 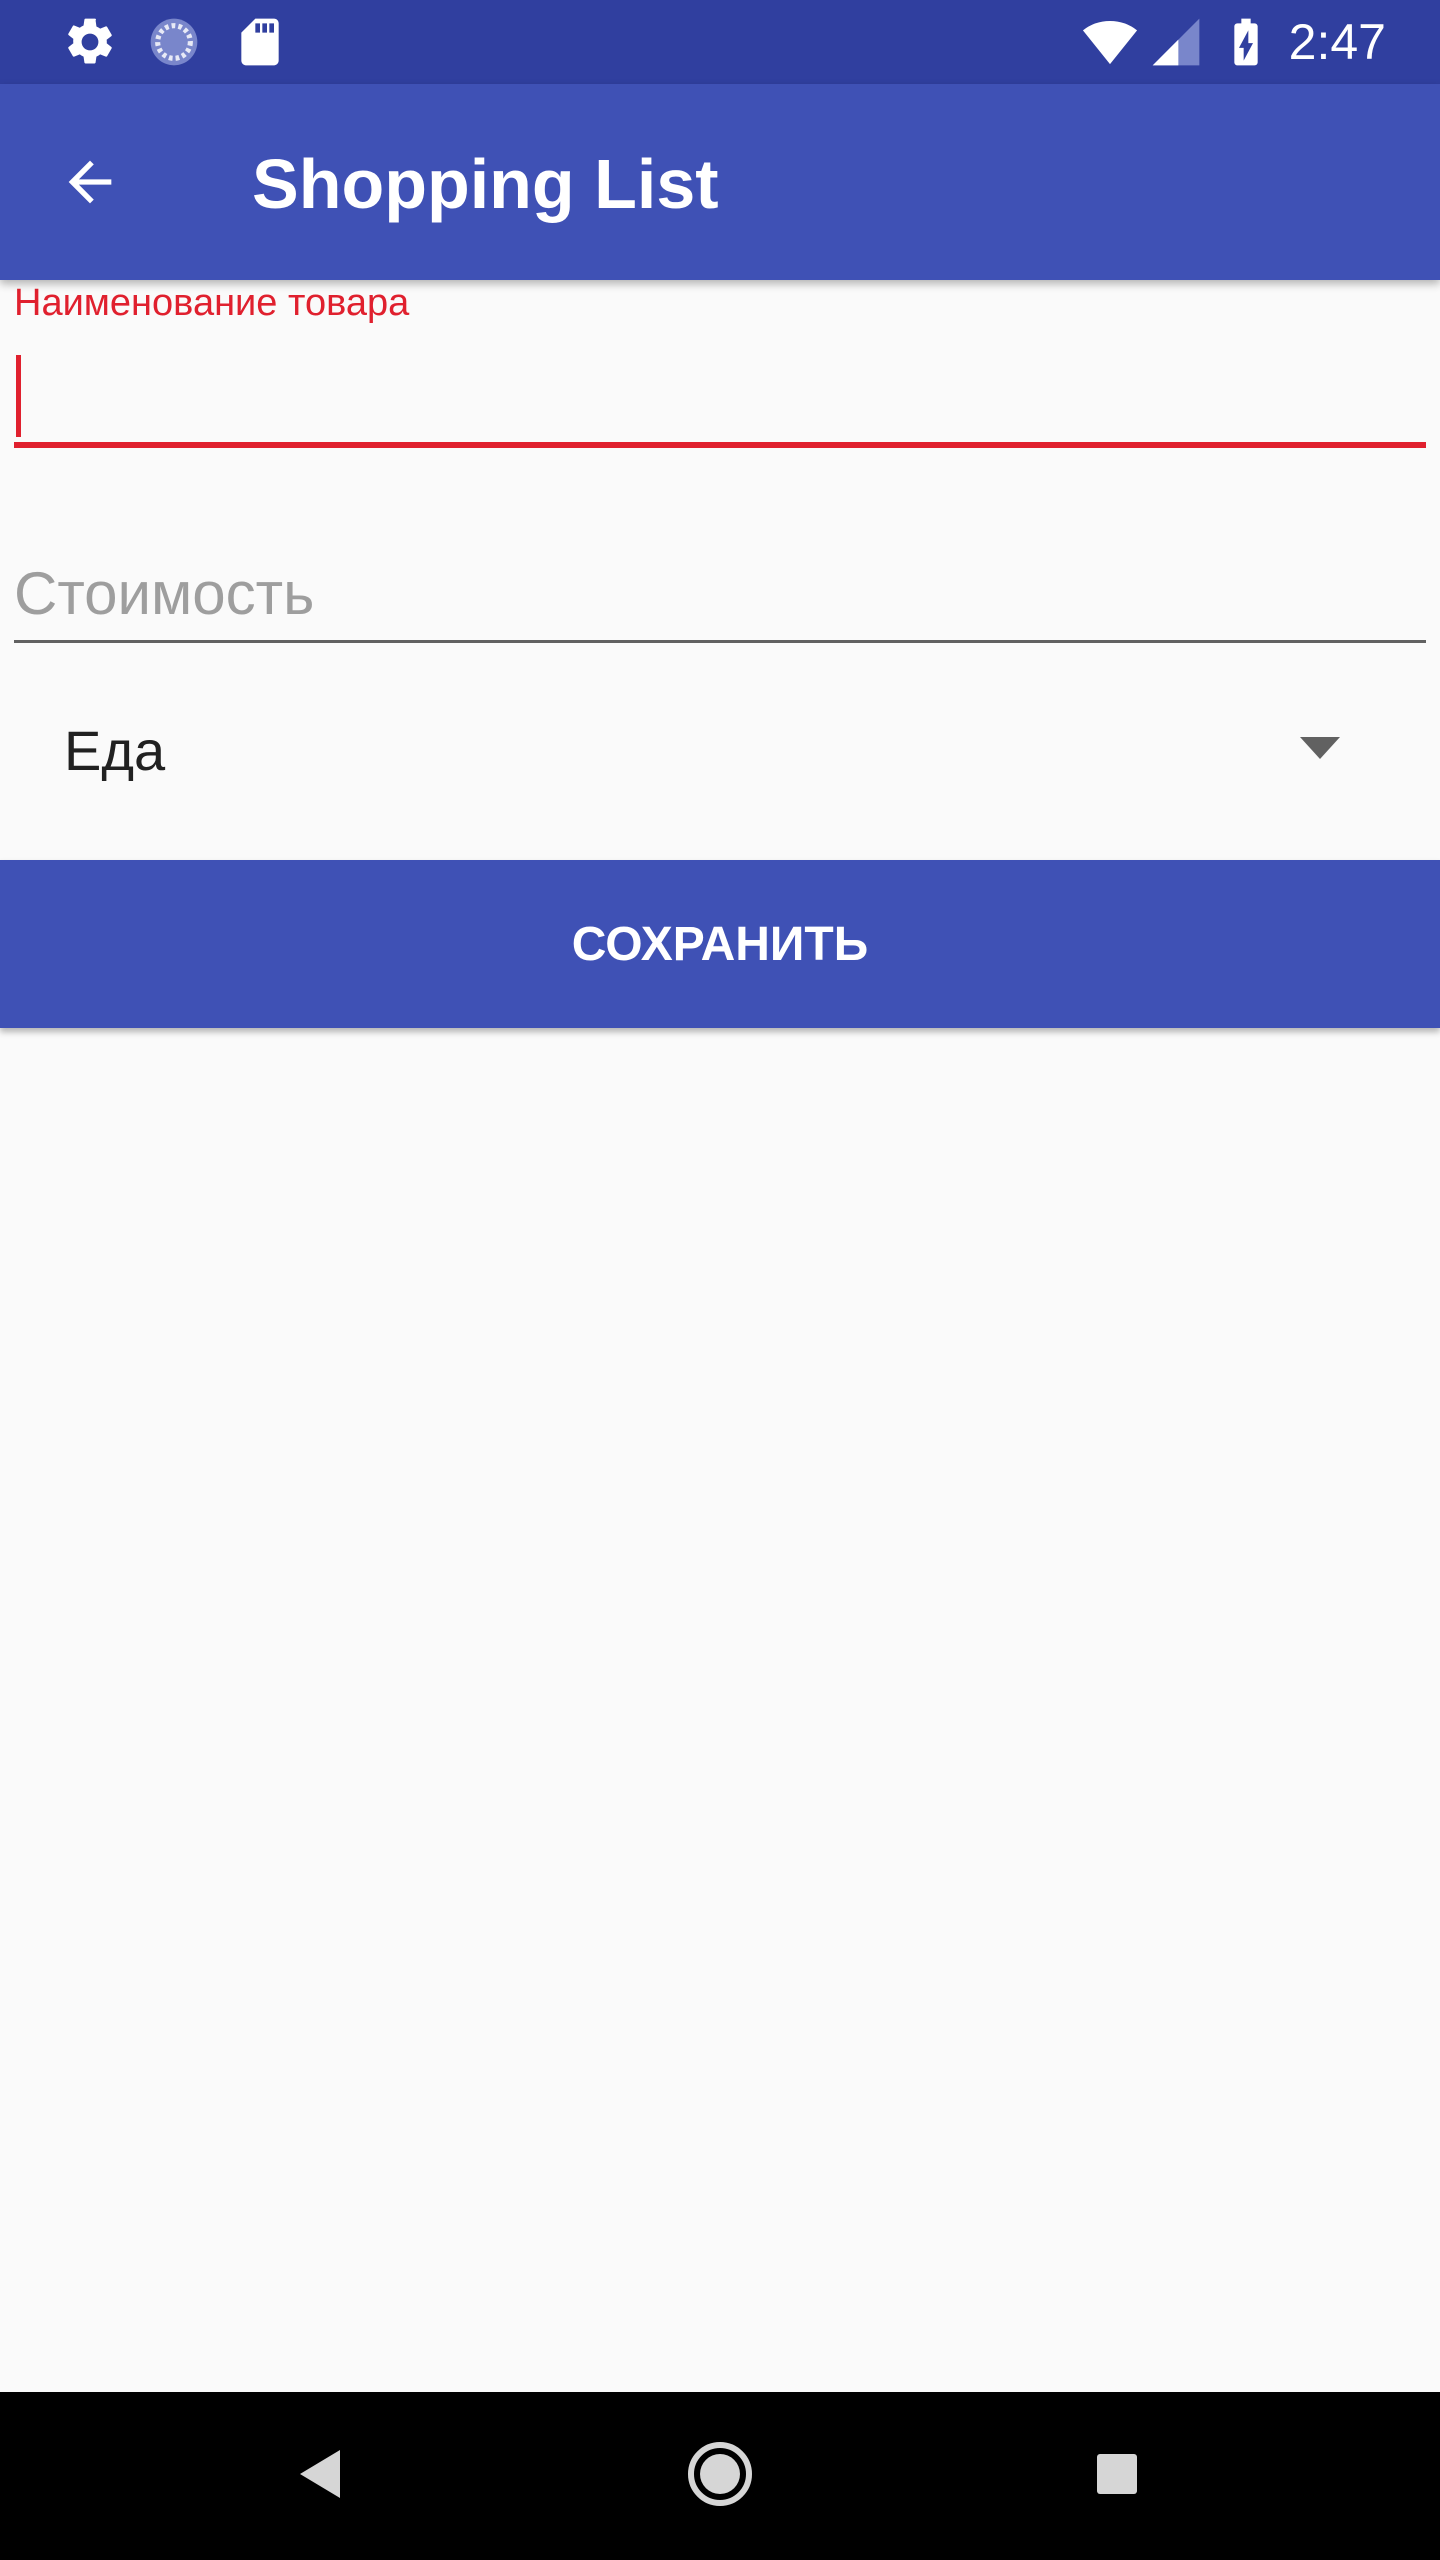 I want to click on wifi-icon, so click(x=1110, y=42).